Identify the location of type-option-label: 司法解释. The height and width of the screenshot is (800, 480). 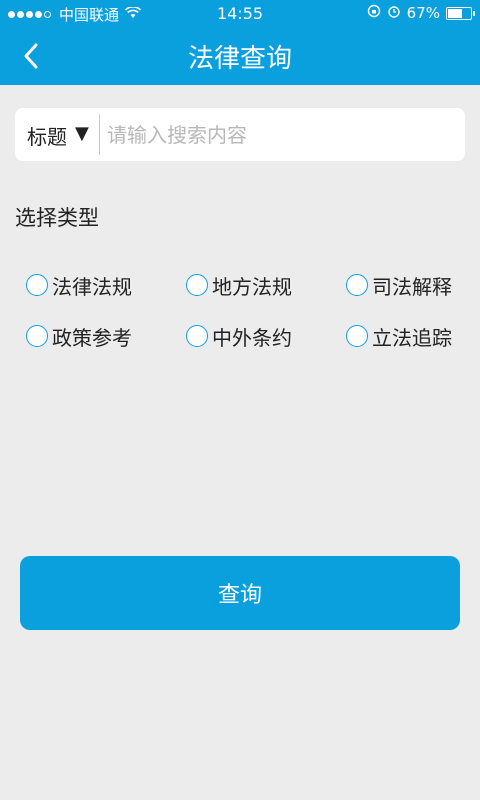
(412, 286).